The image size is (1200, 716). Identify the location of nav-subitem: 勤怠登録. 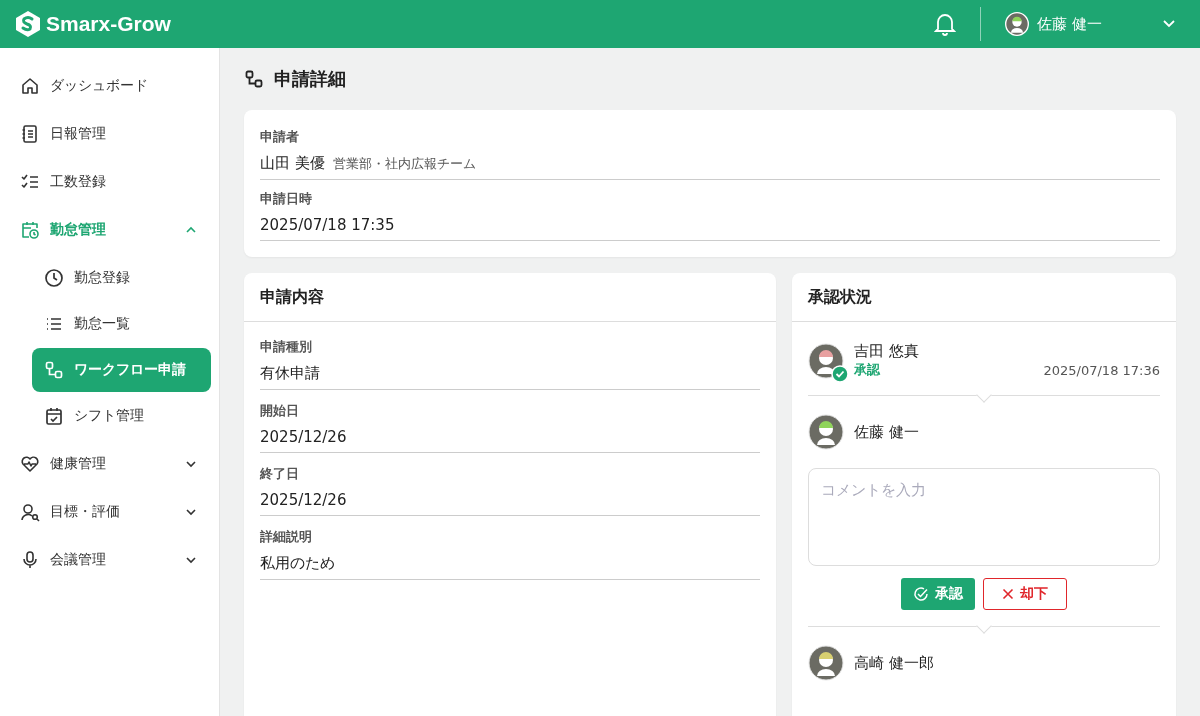
(121, 278).